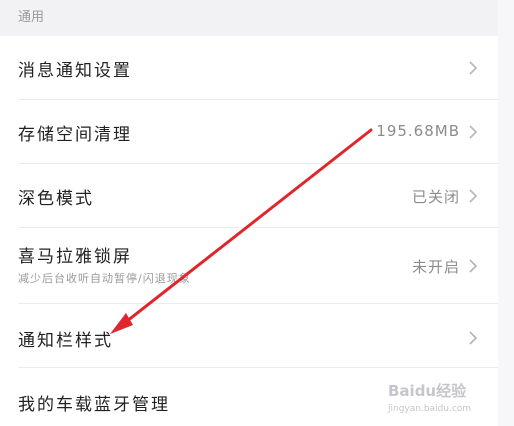 This screenshot has width=514, height=426. What do you see at coordinates (435, 267) in the screenshot?
I see `lockscreen-status: 未开启` at bounding box center [435, 267].